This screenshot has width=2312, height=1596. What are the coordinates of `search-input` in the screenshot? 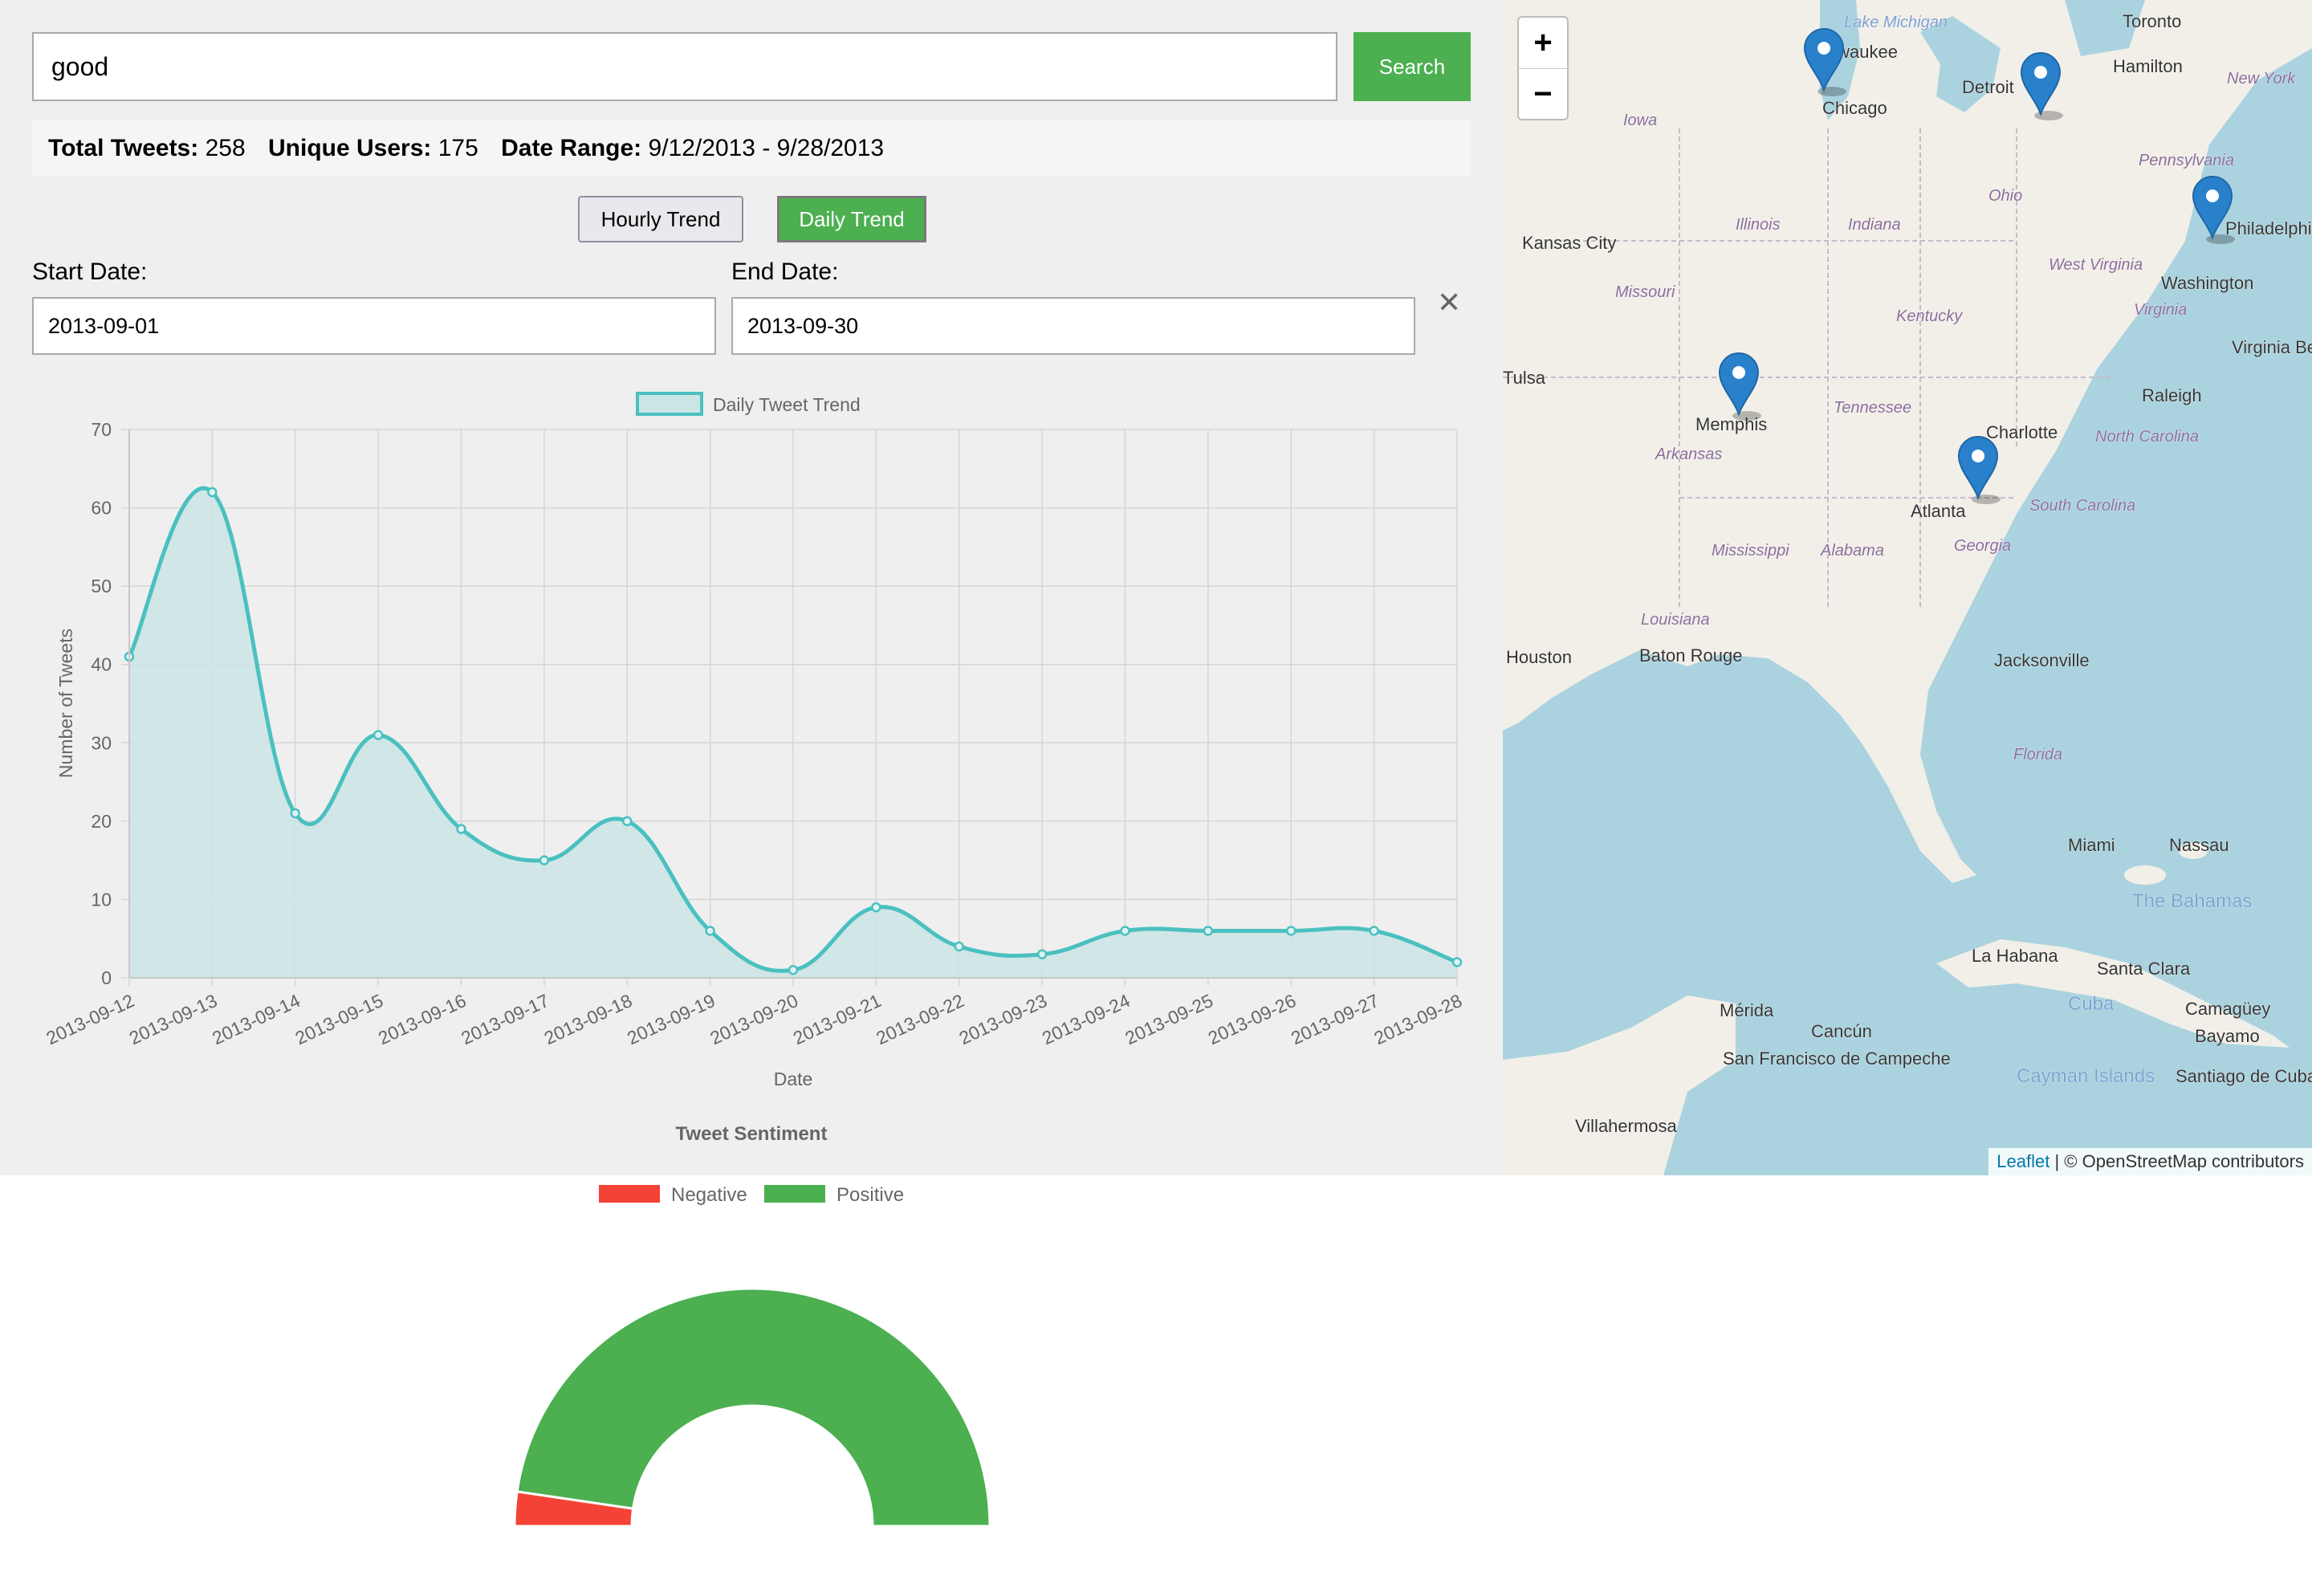 It's located at (684, 67).